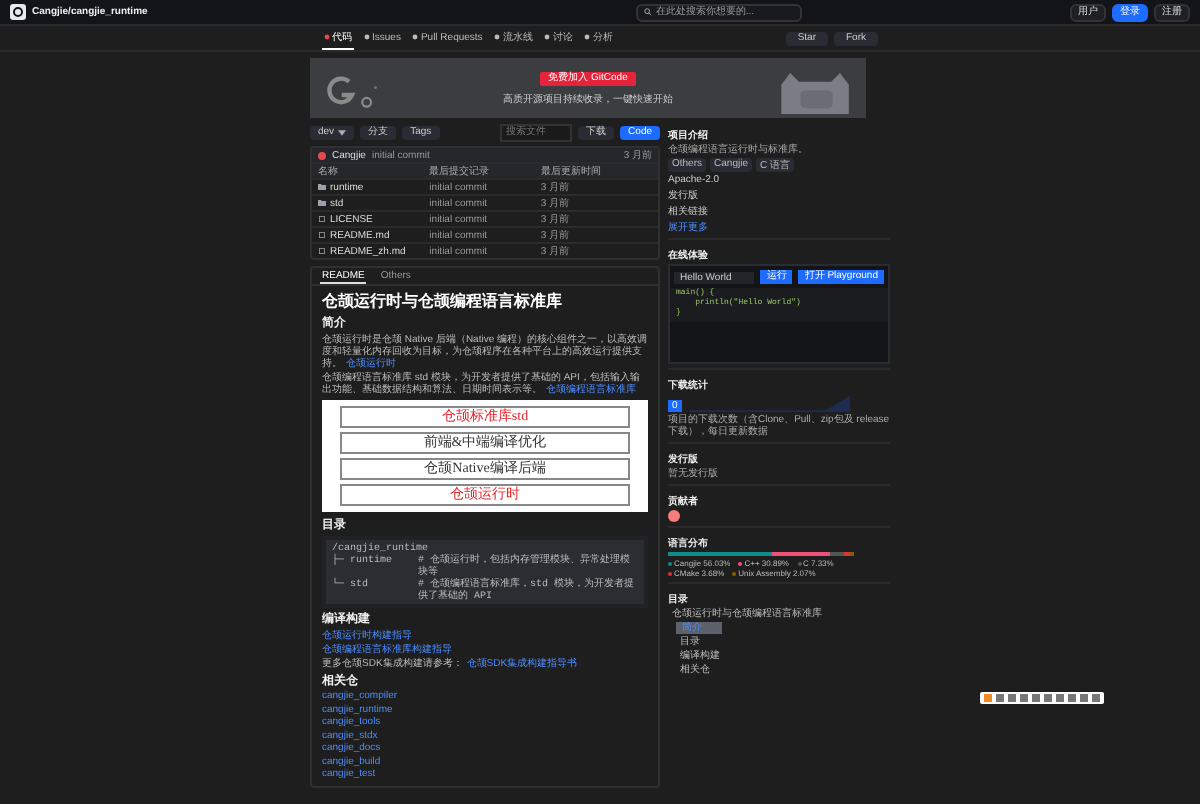  What do you see at coordinates (352, 92) in the screenshot?
I see `logo-drawing` at bounding box center [352, 92].